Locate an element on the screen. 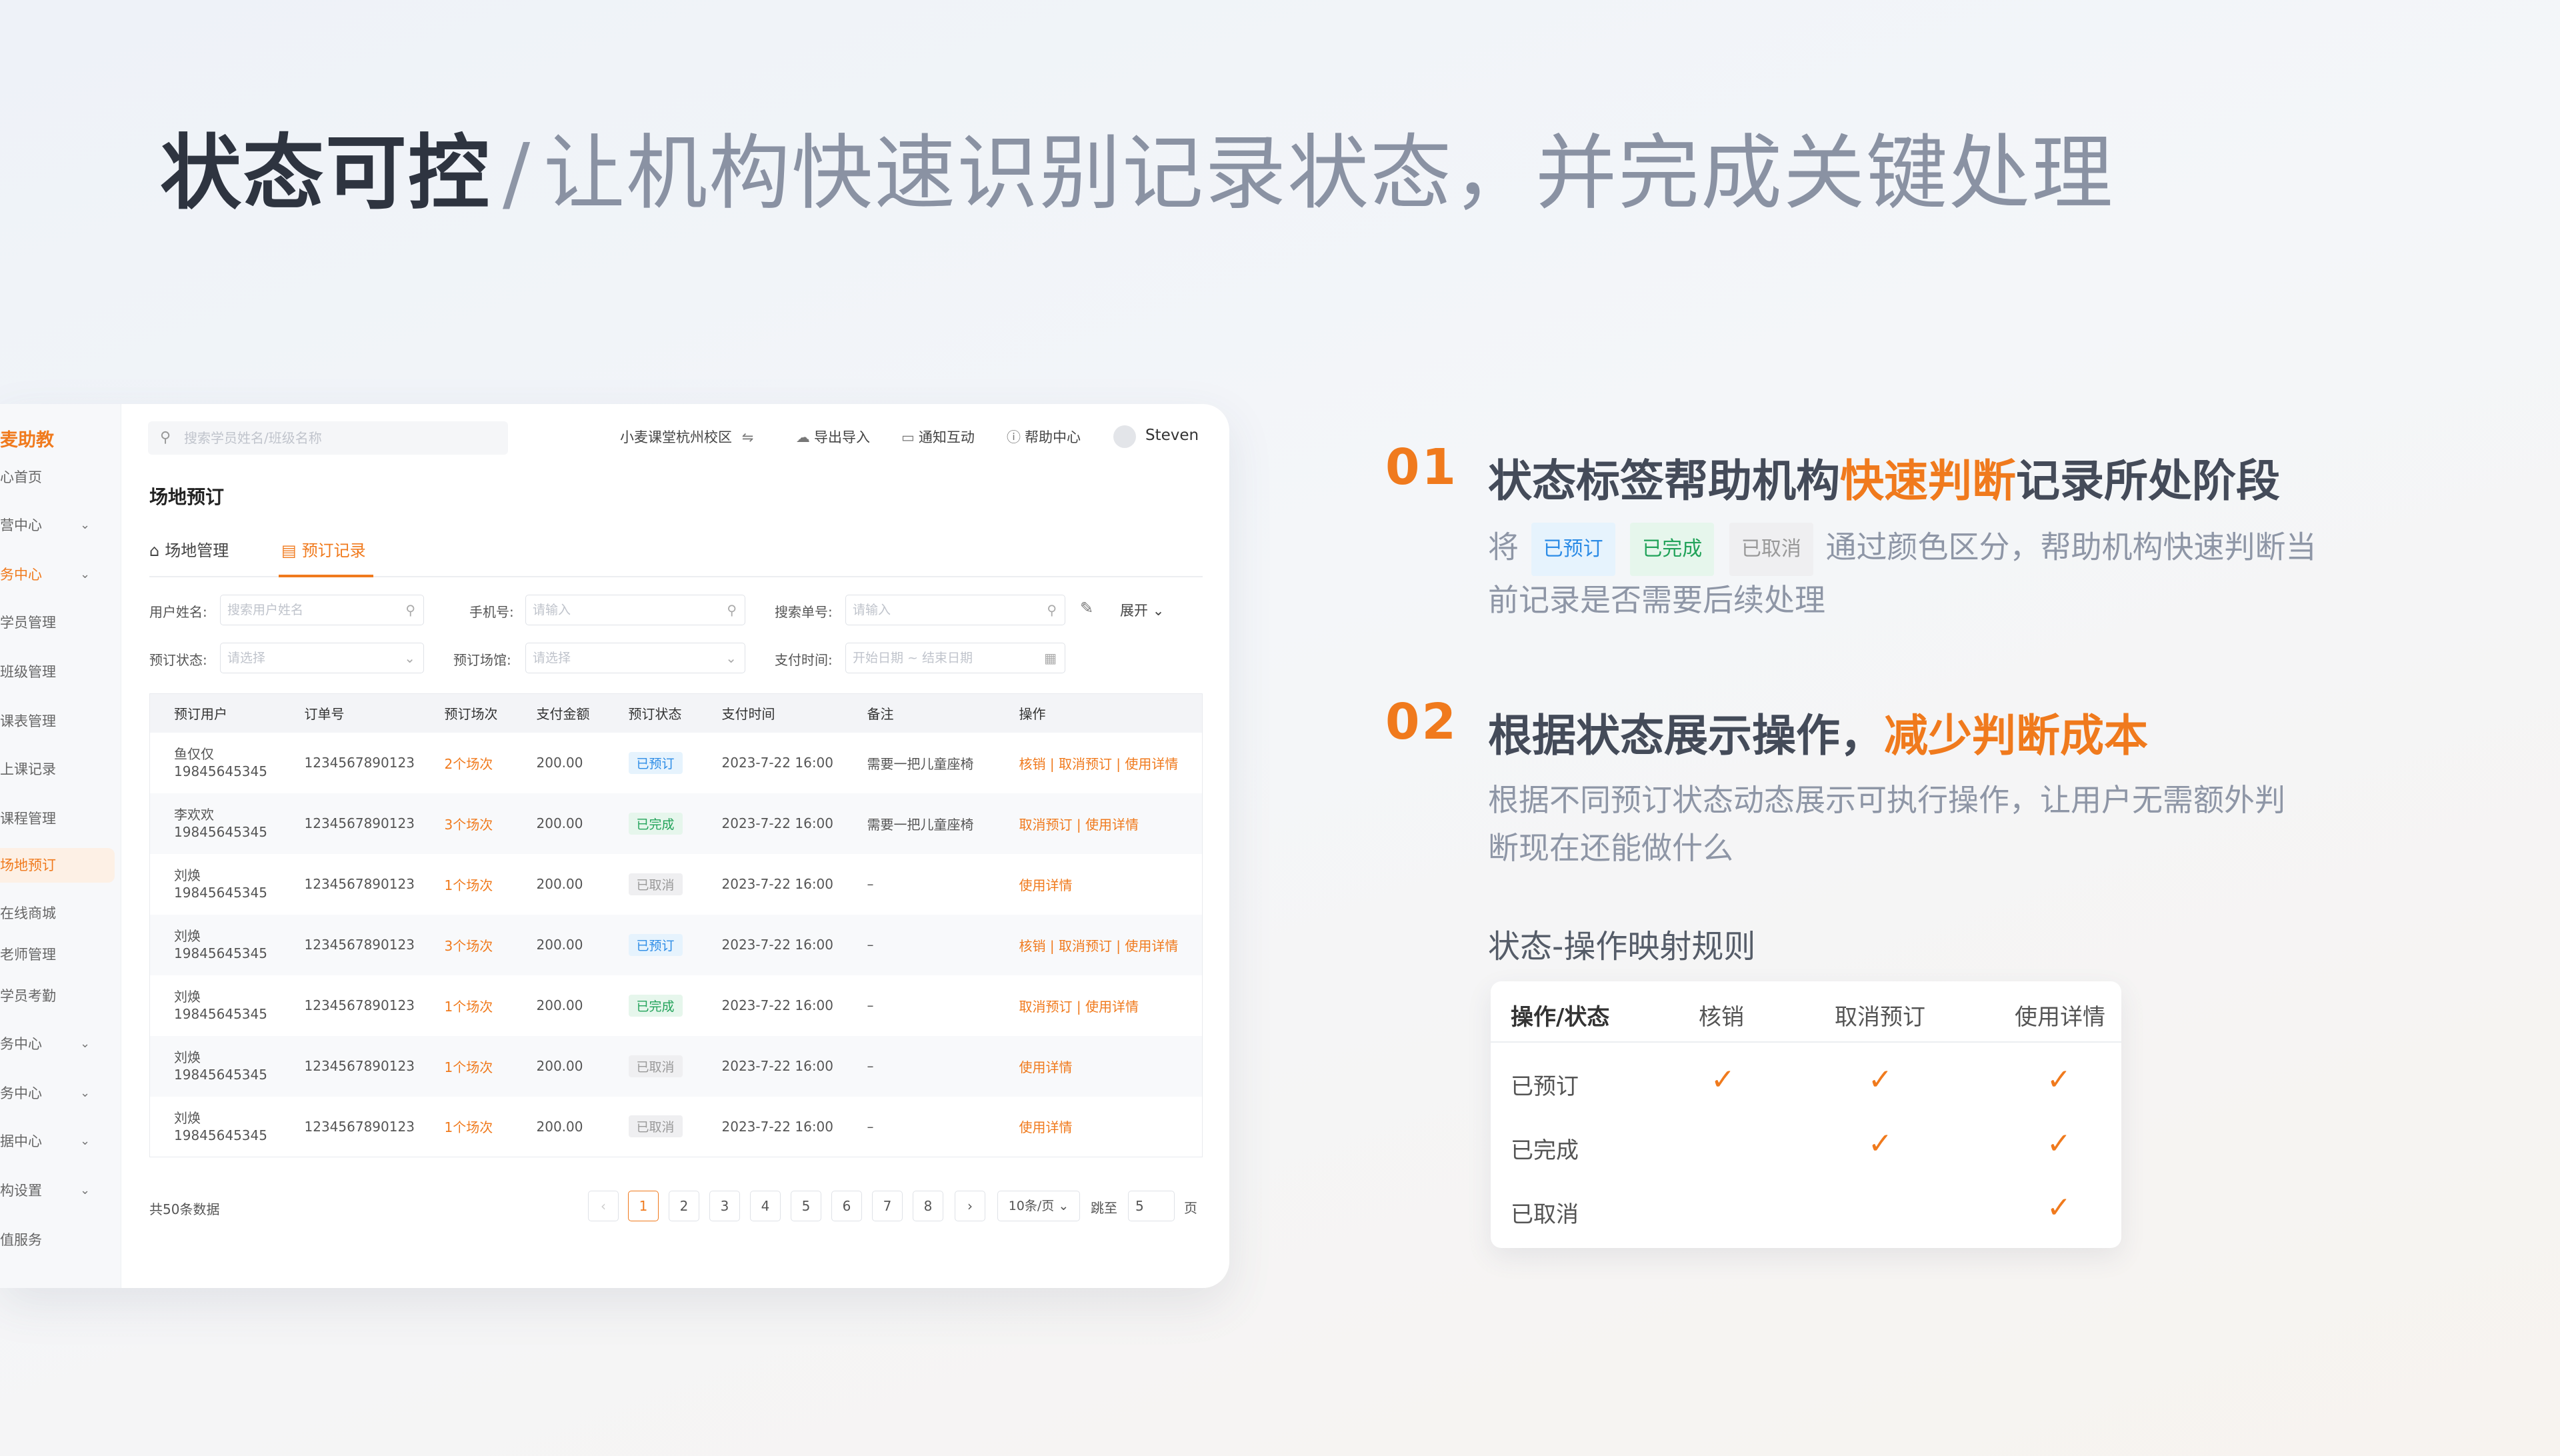 The height and width of the screenshot is (1456, 2560). page-button: 1 is located at coordinates (643, 1206).